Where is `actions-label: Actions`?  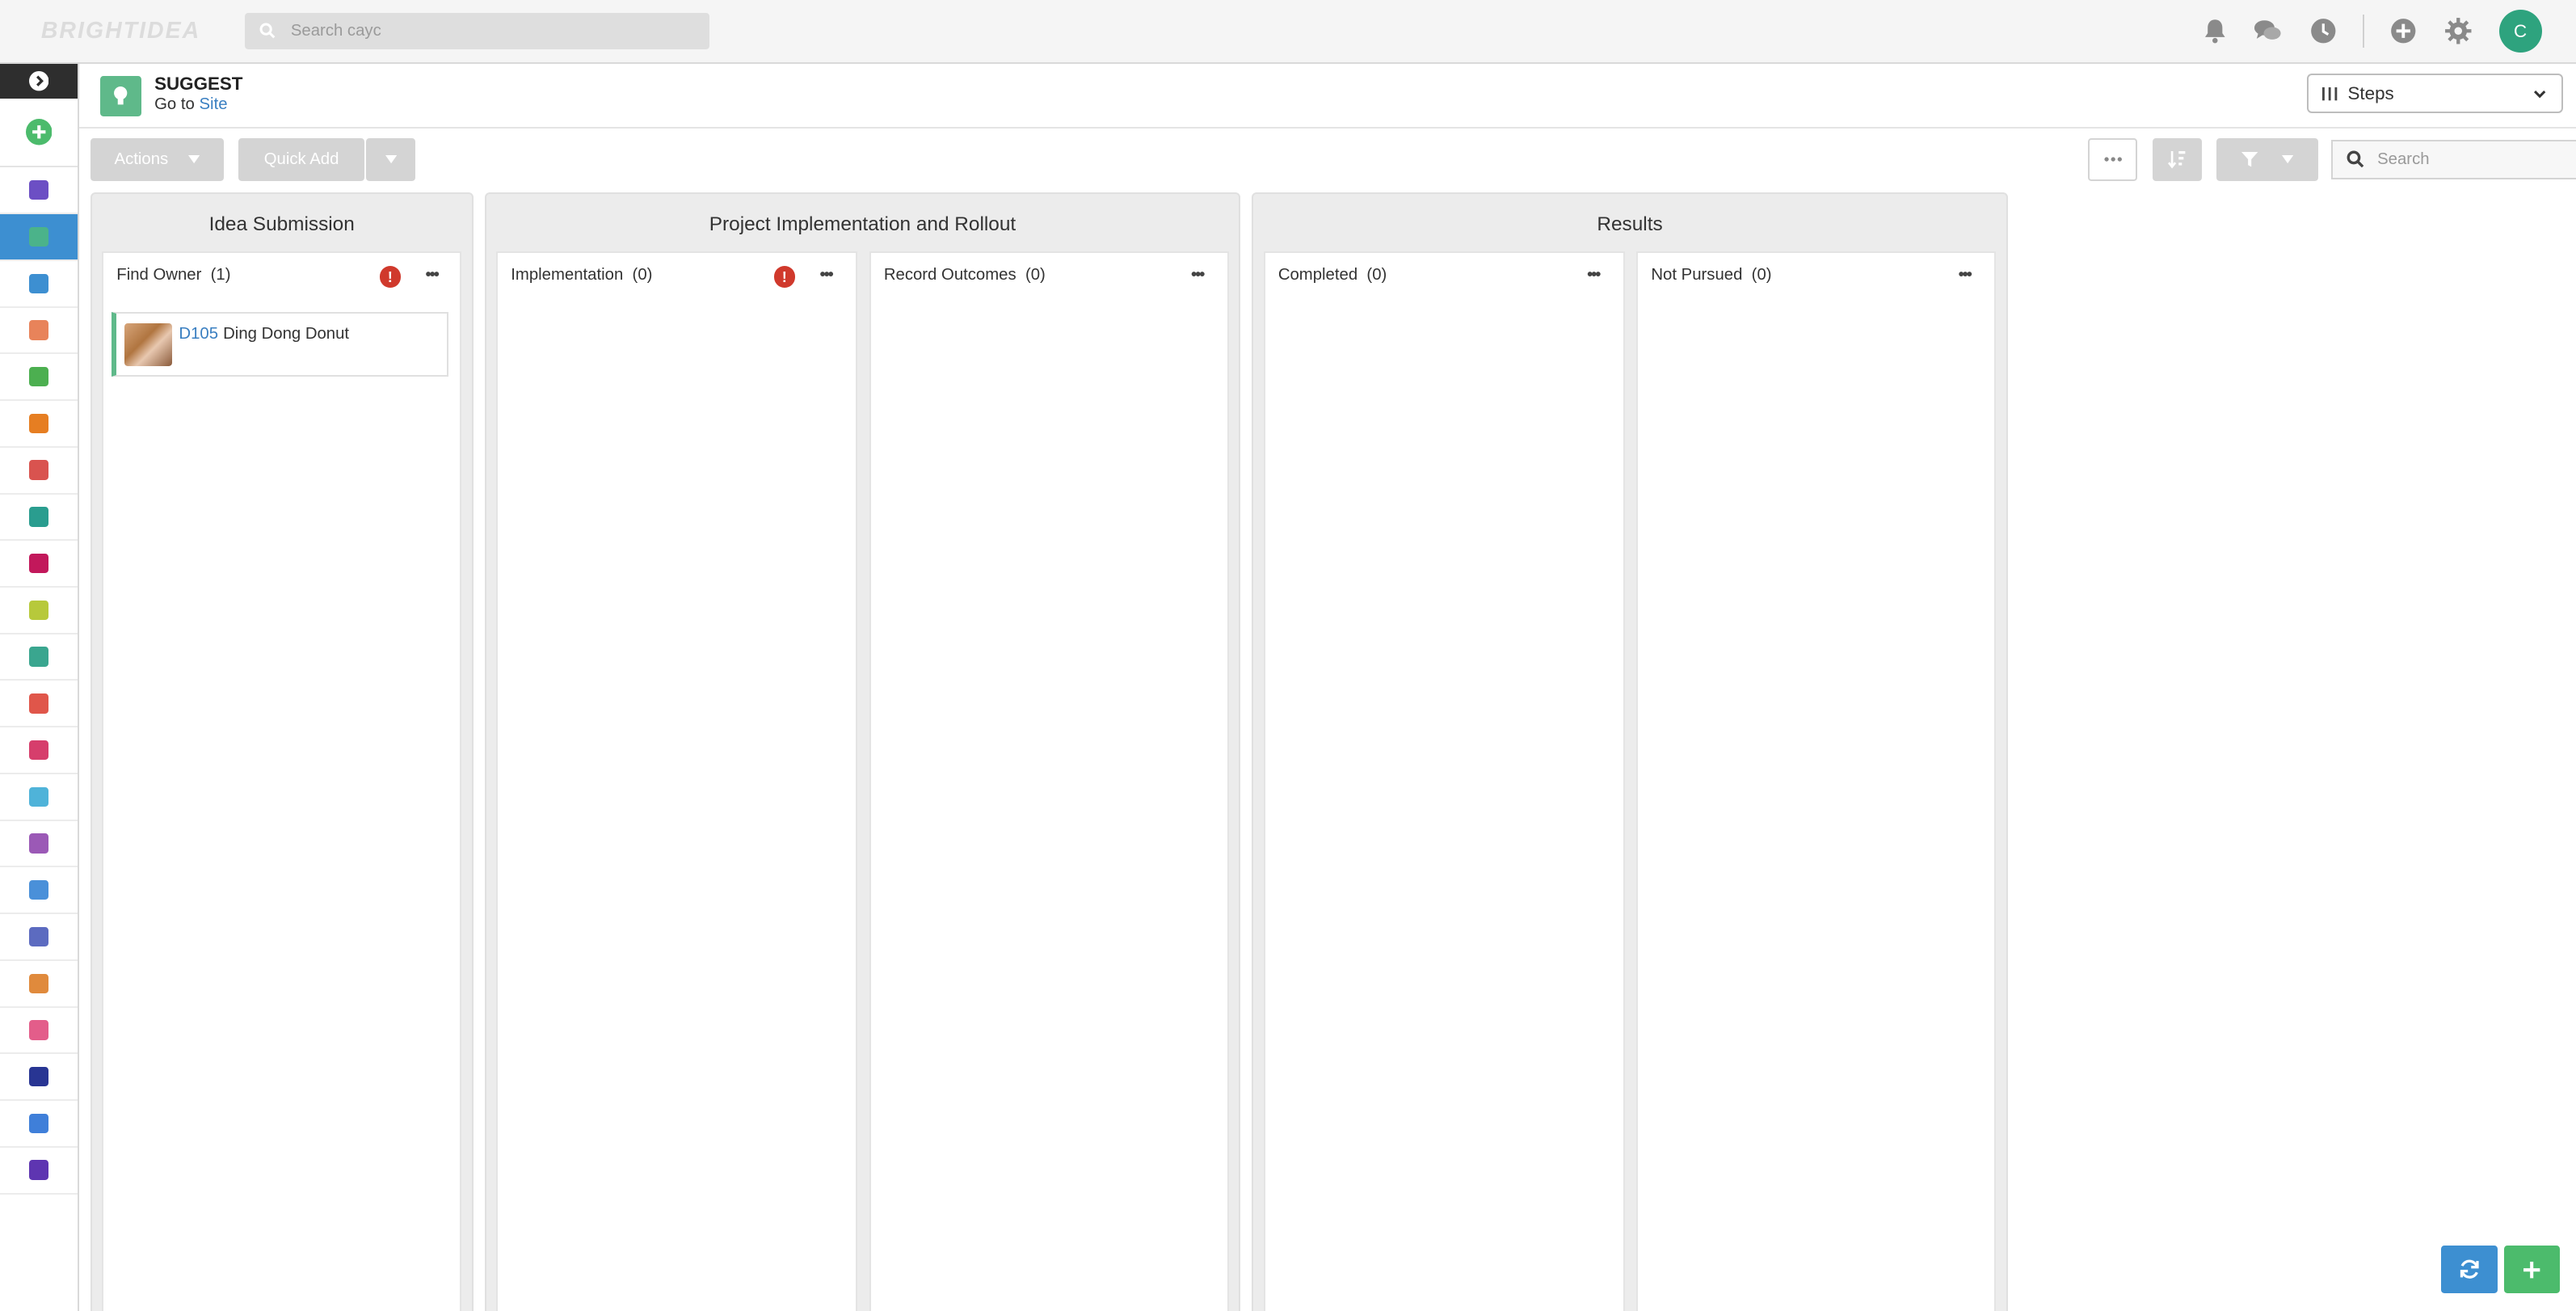 actions-label: Actions is located at coordinates (141, 159).